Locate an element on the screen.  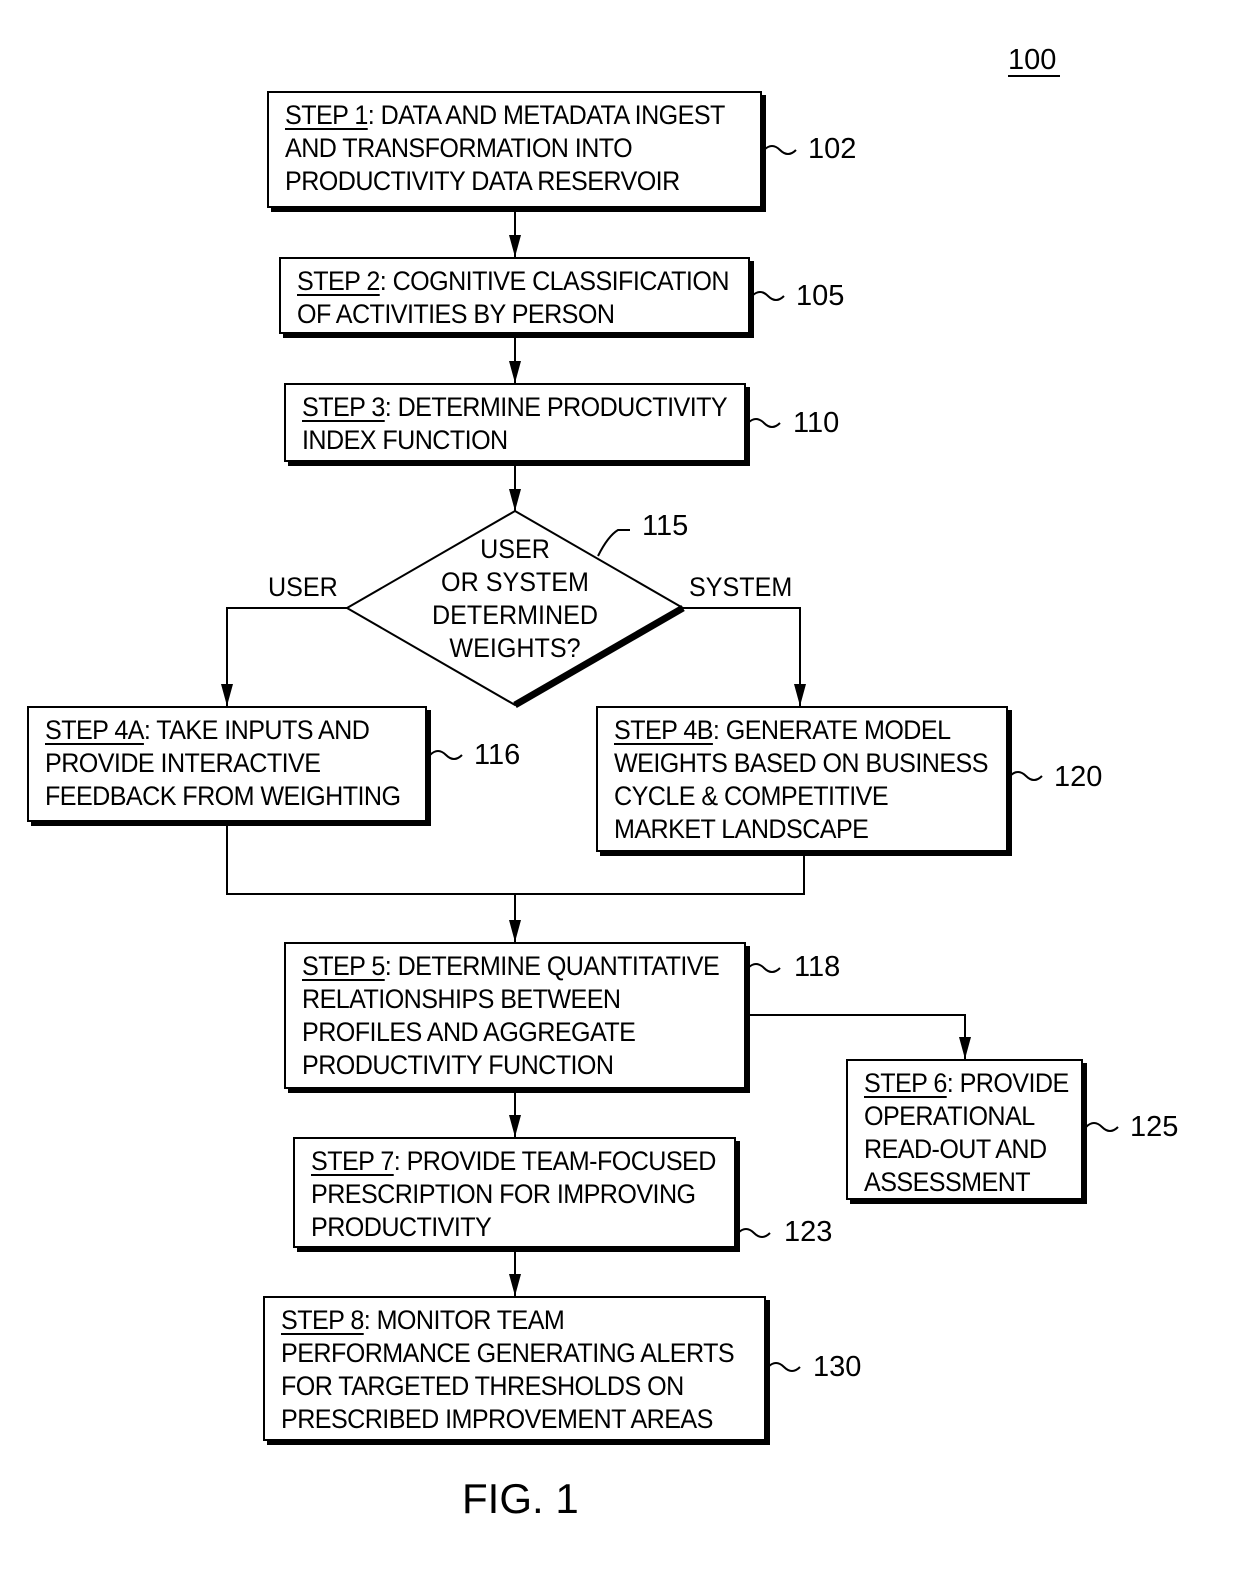
step-5-line-4: PRODUCTIVITY FUNCTION is located at coordinates (458, 1065).